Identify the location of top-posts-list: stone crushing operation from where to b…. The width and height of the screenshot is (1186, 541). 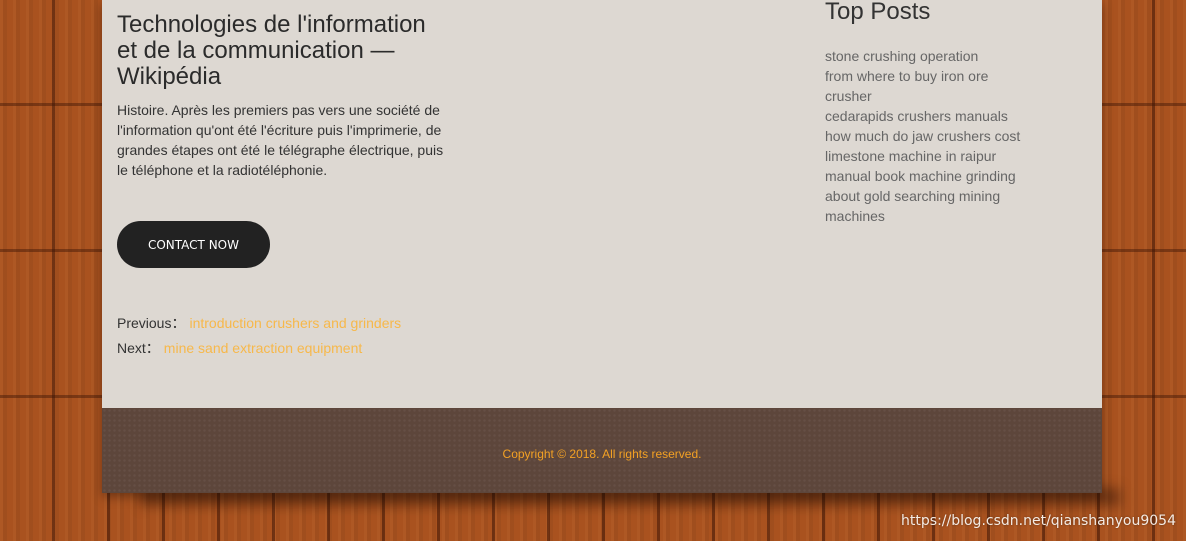
(930, 136).